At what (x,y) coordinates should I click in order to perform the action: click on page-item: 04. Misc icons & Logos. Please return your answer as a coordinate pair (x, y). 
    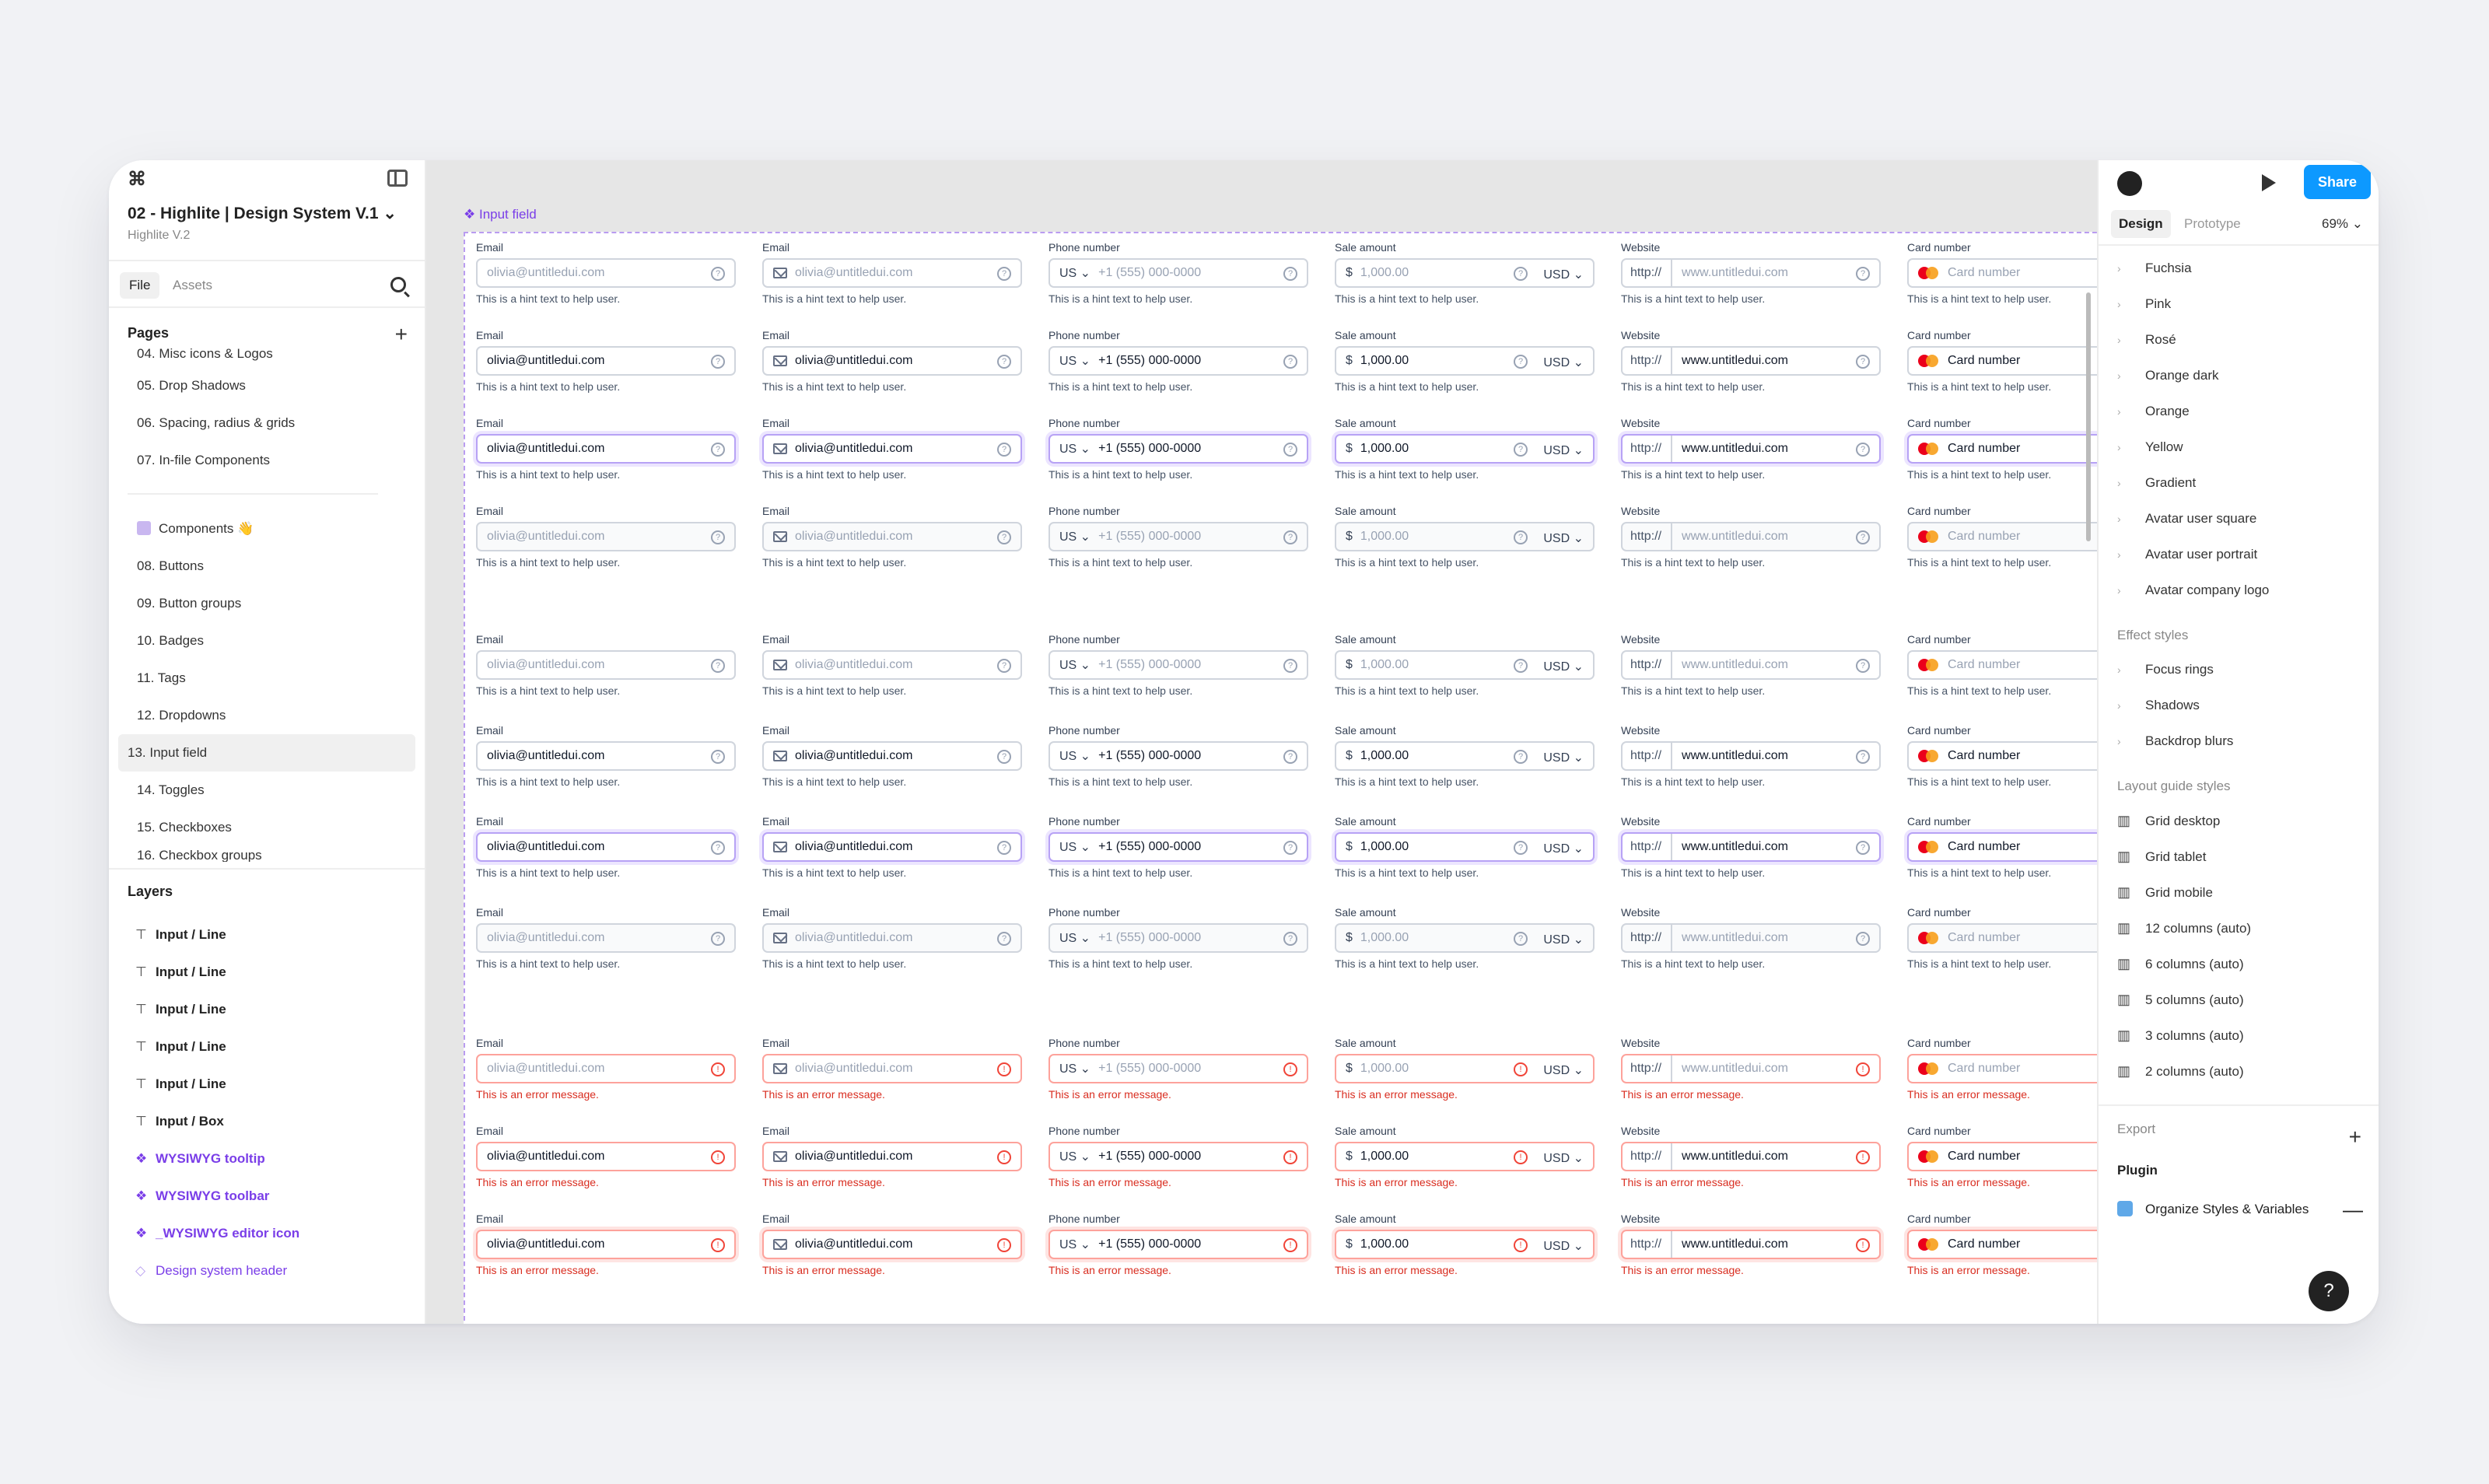
    Looking at the image, I should click on (266, 357).